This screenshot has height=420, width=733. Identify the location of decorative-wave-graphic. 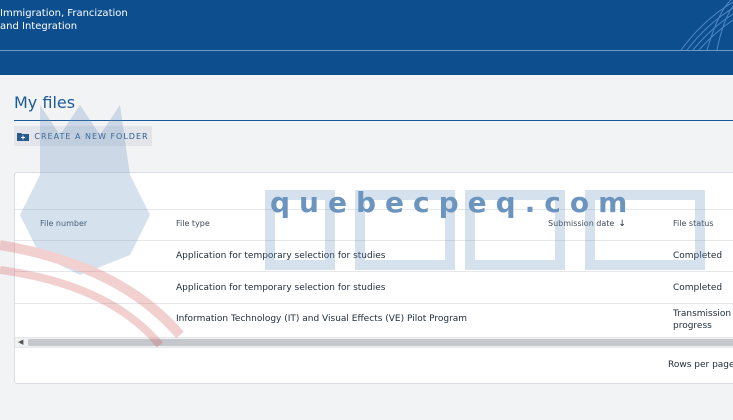
(706, 25).